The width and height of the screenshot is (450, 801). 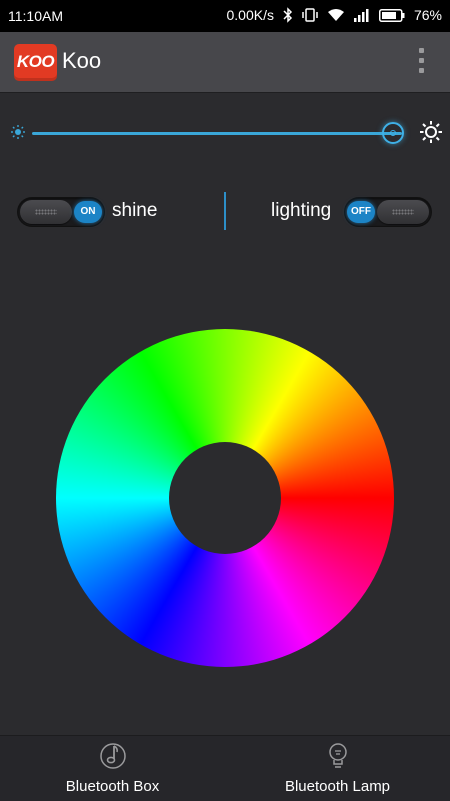 What do you see at coordinates (112, 786) in the screenshot?
I see `nav-label-bluetooth-box: Bluetooth Box` at bounding box center [112, 786].